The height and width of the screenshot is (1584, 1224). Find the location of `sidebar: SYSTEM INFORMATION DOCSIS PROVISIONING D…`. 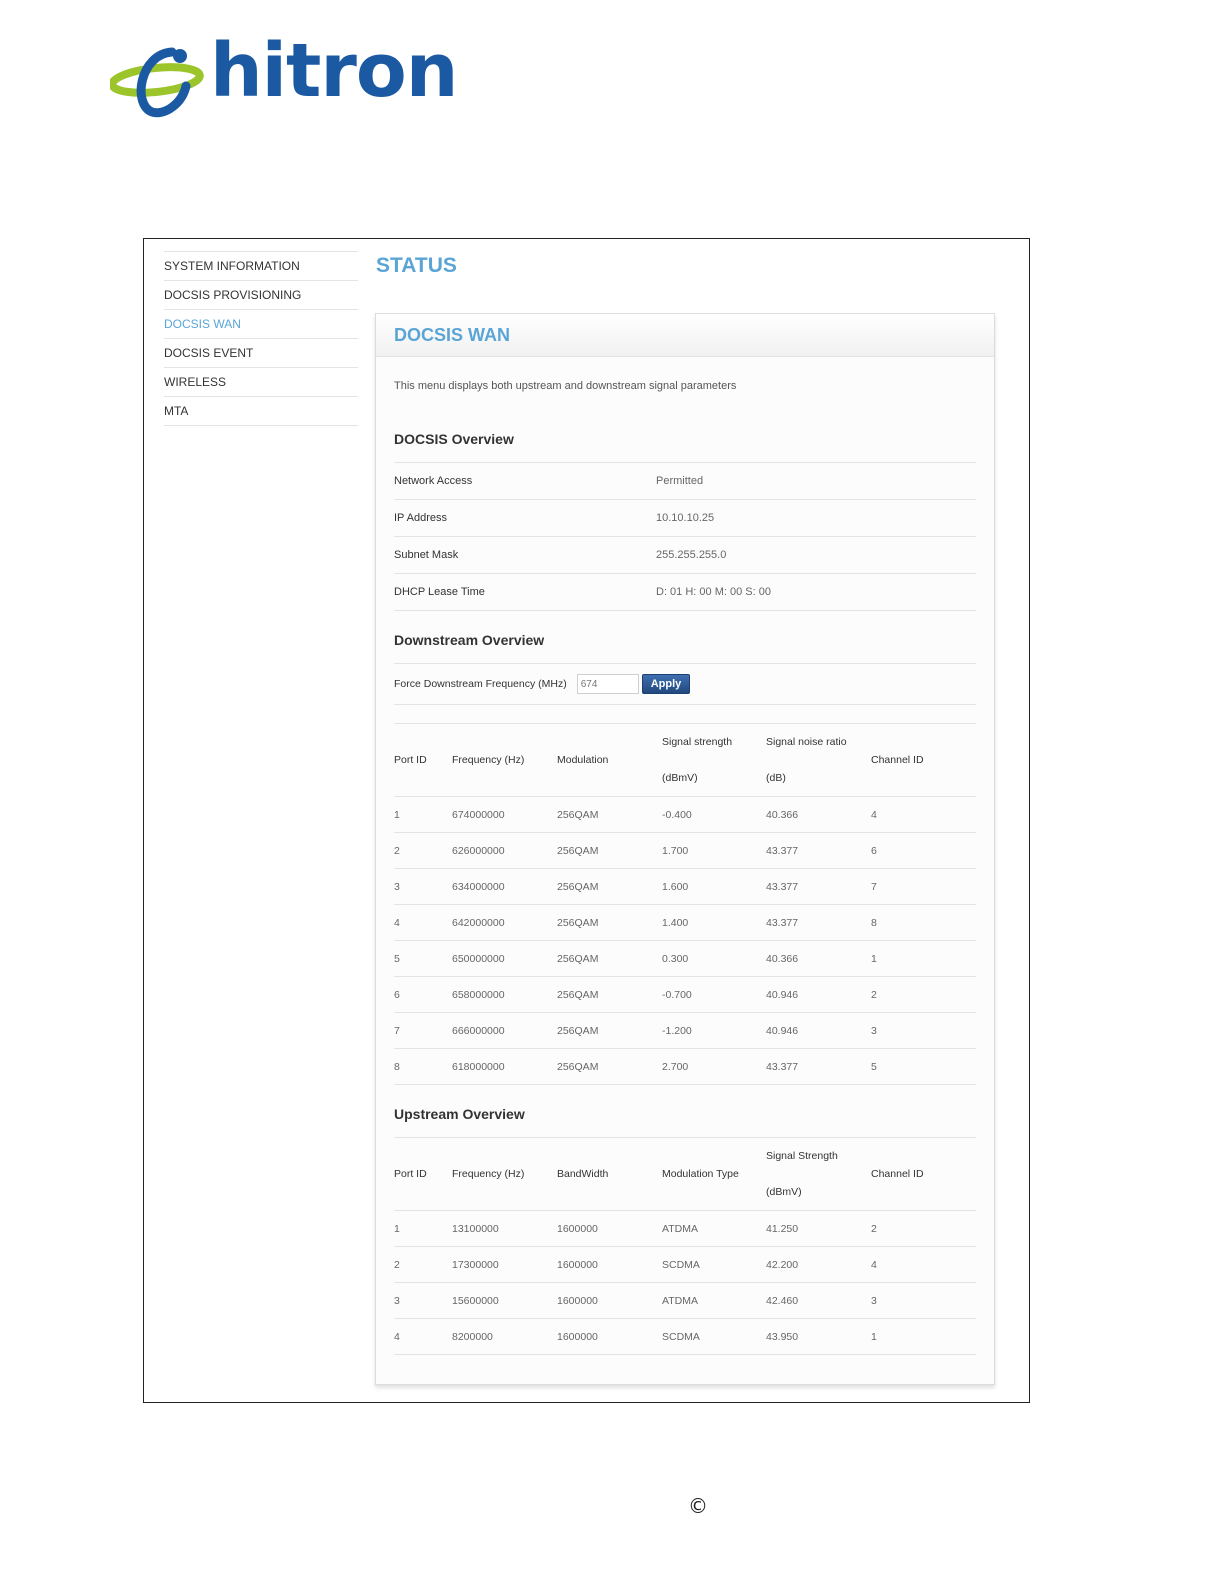

sidebar: SYSTEM INFORMATION DOCSIS PROVISIONING D… is located at coordinates (261, 338).